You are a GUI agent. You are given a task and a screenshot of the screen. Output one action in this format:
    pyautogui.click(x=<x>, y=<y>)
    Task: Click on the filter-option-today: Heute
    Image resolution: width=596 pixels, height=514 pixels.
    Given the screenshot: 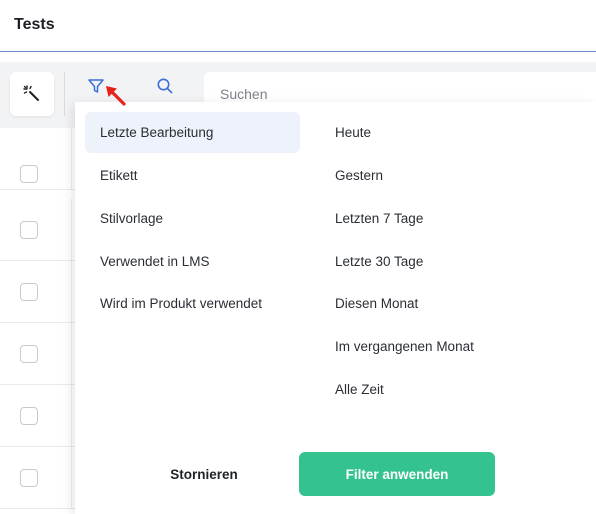 What is the action you would take?
    pyautogui.click(x=353, y=132)
    